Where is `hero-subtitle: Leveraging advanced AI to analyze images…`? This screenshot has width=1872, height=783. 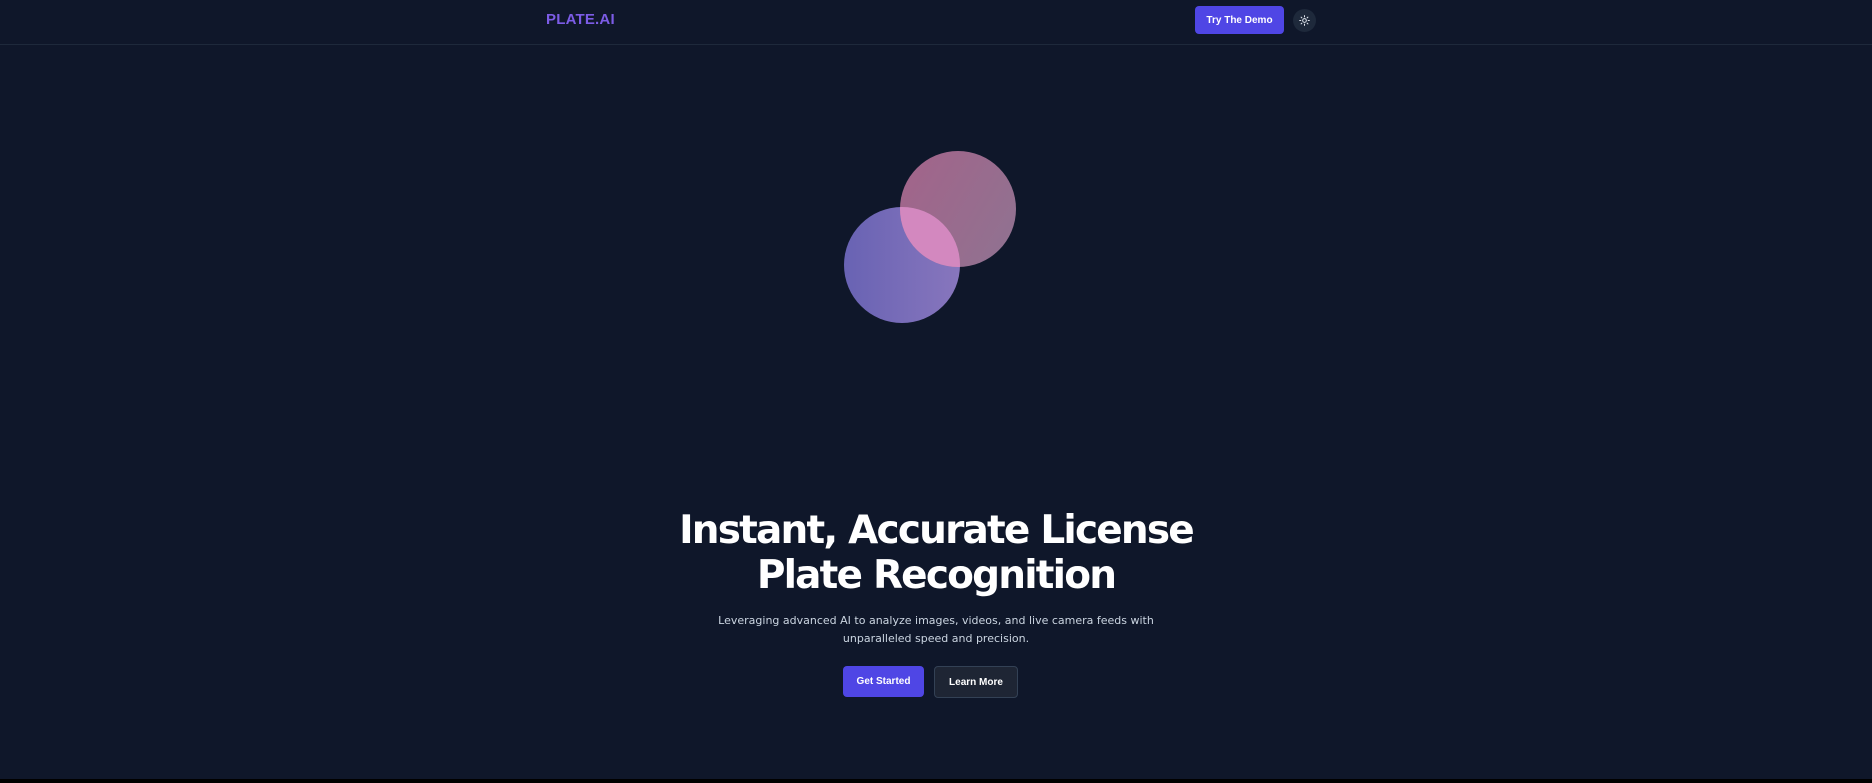 hero-subtitle: Leveraging advanced AI to analyze images… is located at coordinates (936, 630).